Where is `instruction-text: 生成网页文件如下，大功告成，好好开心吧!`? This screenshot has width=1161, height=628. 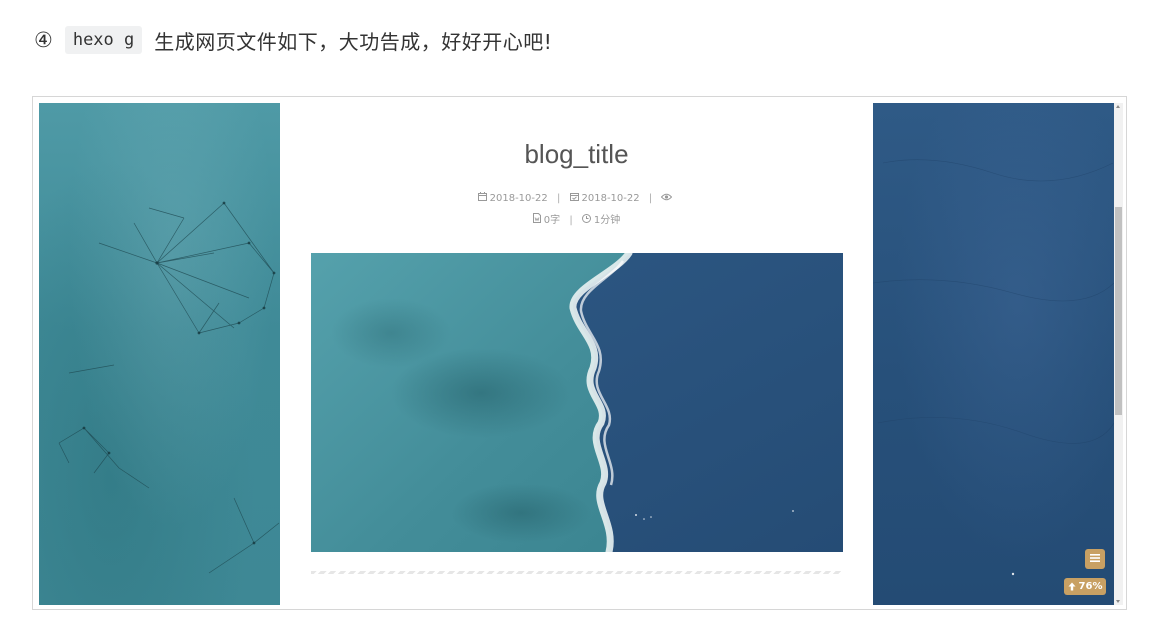 instruction-text: 生成网页文件如下，大功告成，好好开心吧! is located at coordinates (353, 41).